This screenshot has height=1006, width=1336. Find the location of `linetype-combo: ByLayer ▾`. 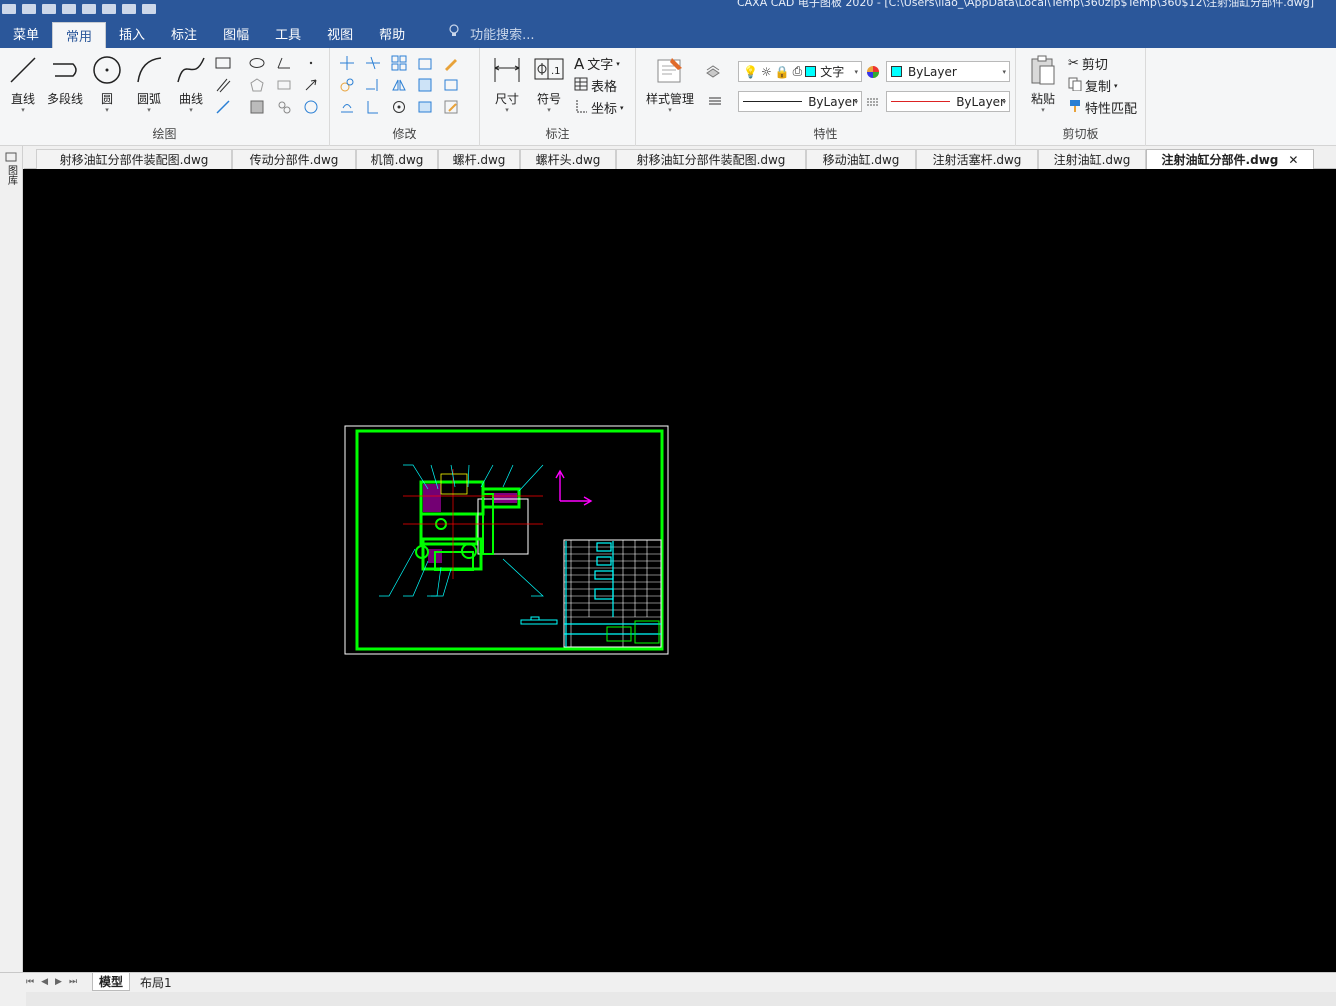

linetype-combo: ByLayer ▾ is located at coordinates (800, 101).